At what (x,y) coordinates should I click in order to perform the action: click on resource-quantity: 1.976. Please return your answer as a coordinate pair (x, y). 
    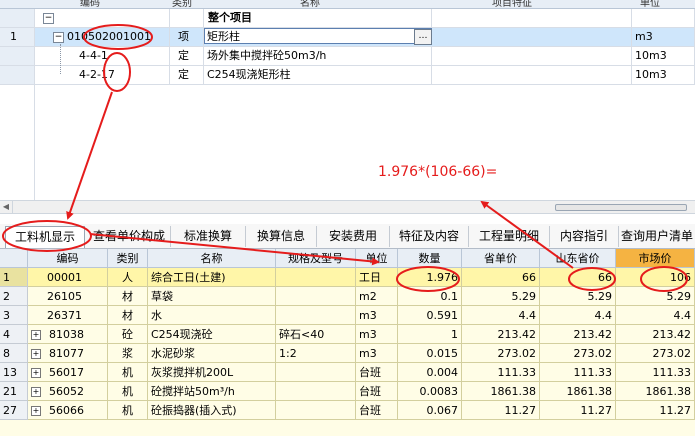
    Looking at the image, I should click on (430, 277).